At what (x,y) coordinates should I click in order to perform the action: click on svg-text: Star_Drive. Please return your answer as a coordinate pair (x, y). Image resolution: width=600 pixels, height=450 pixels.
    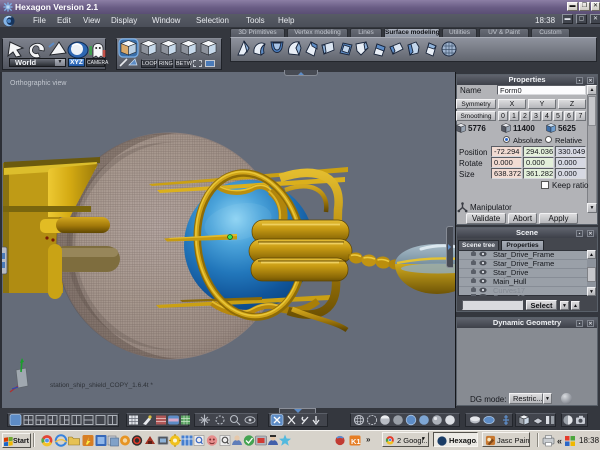
    Looking at the image, I should click on (510, 272).